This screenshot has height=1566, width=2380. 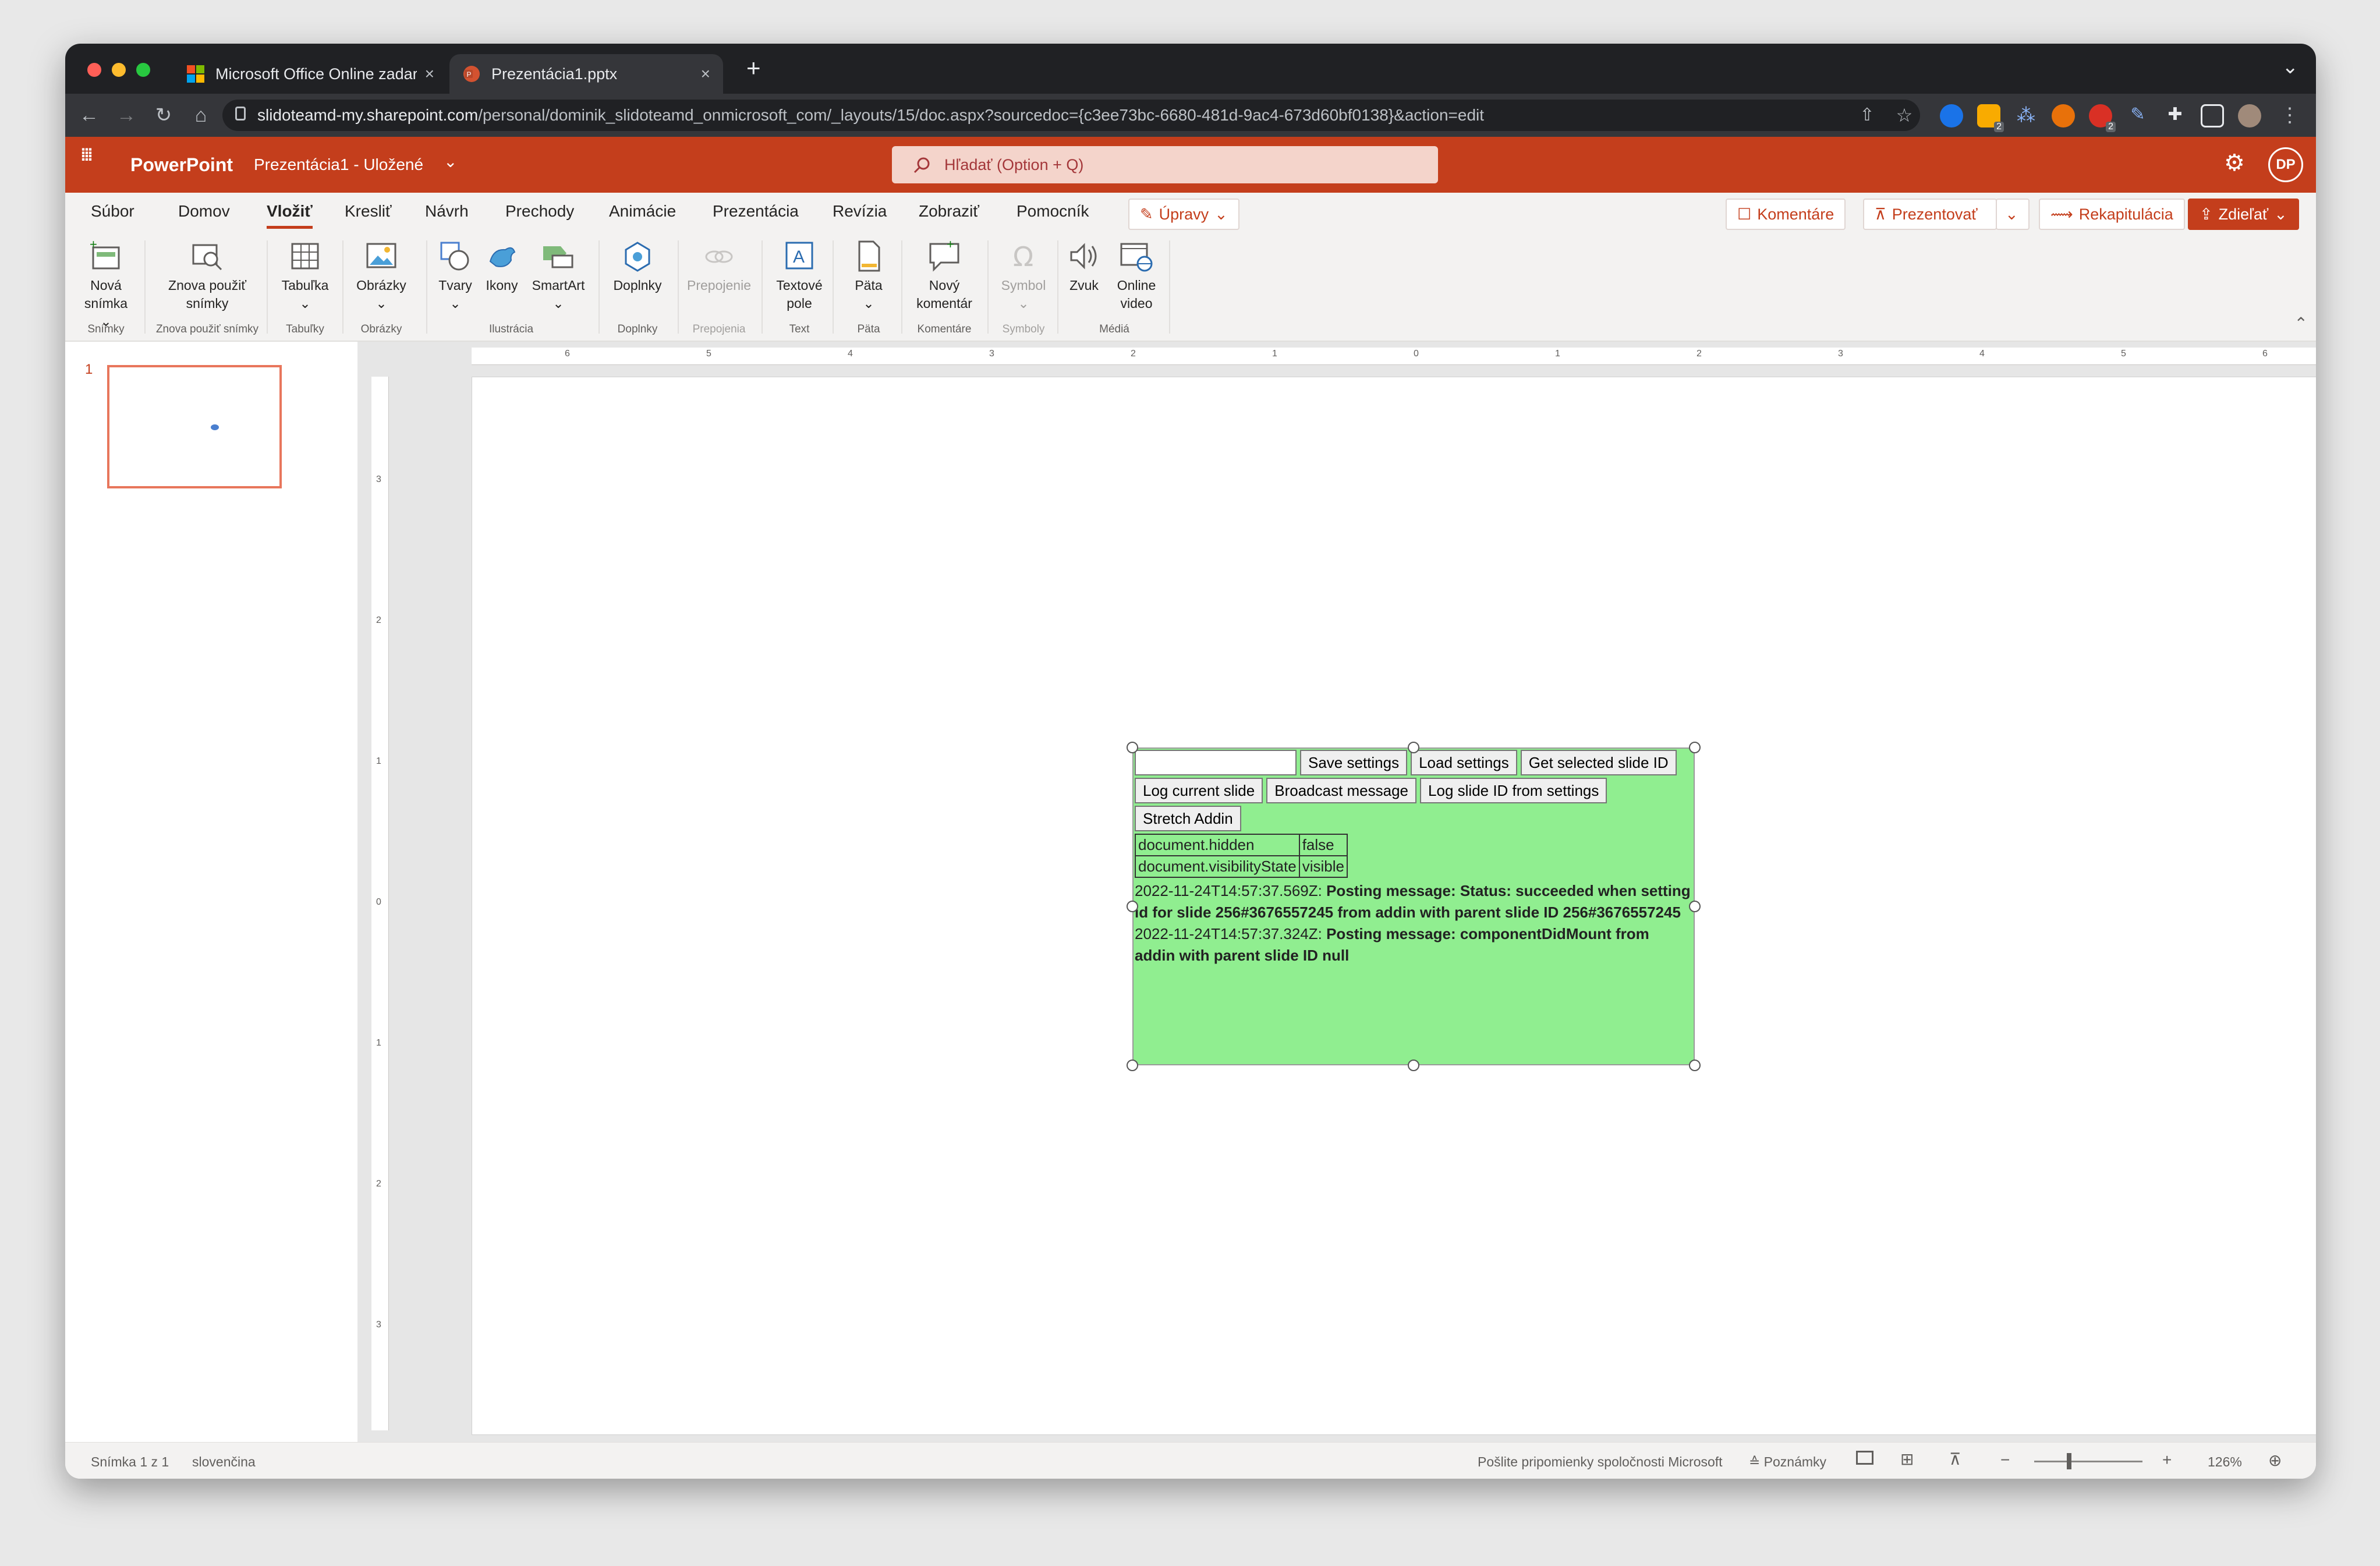 I want to click on new-slide-button: + Nová snímka ⌄, so click(x=106, y=285).